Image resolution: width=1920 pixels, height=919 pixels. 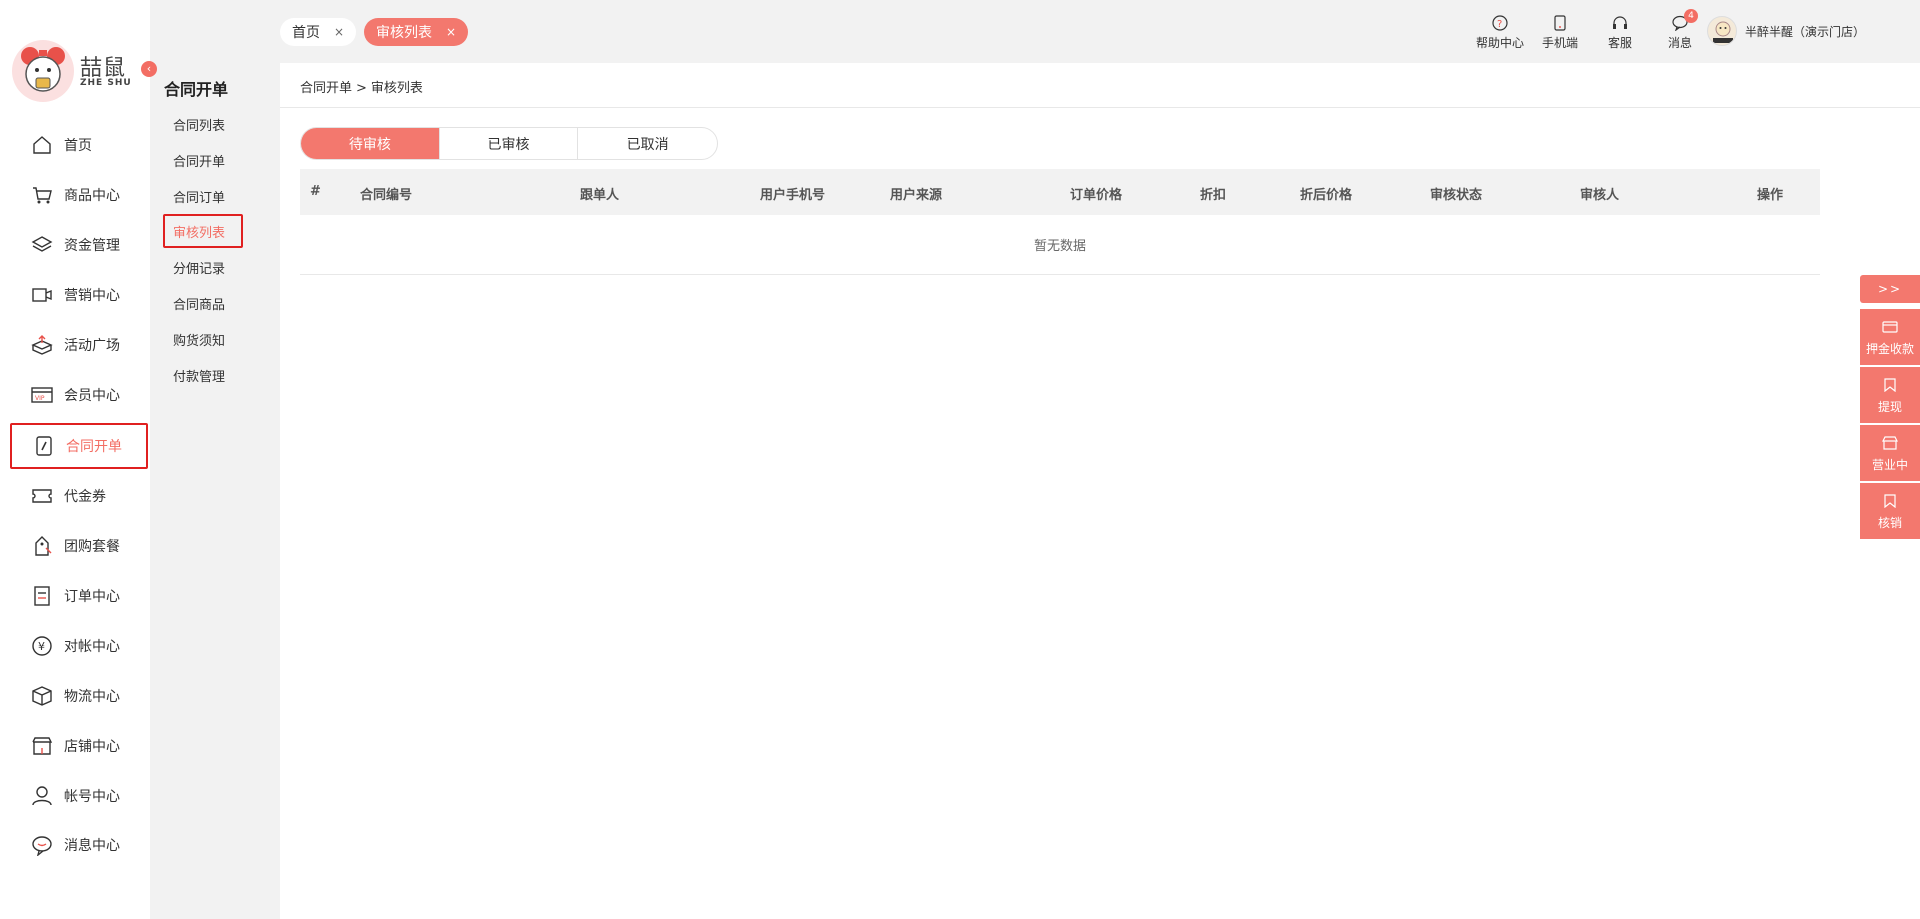 I want to click on sidebar-item-label: 帐号中心, so click(x=92, y=797).